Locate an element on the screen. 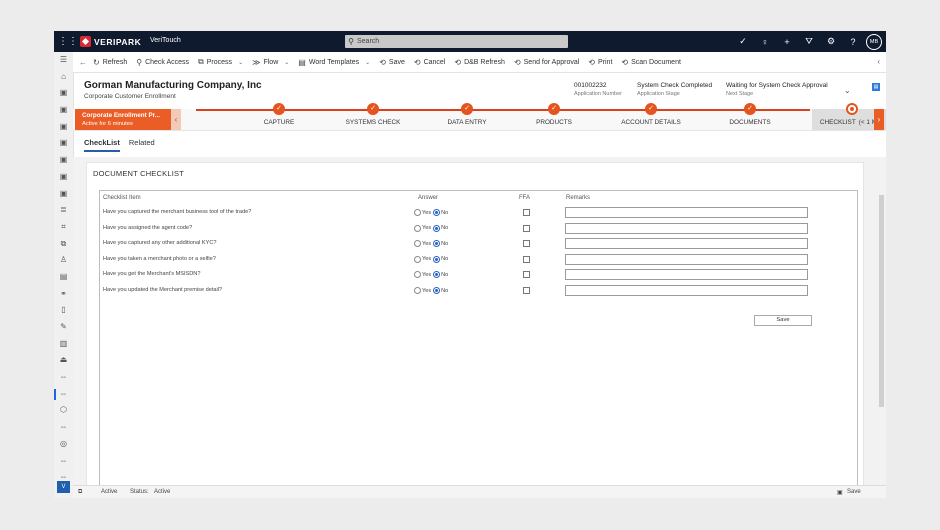 This screenshot has height=530, width=940. send-icon: ⟲ is located at coordinates (517, 62).